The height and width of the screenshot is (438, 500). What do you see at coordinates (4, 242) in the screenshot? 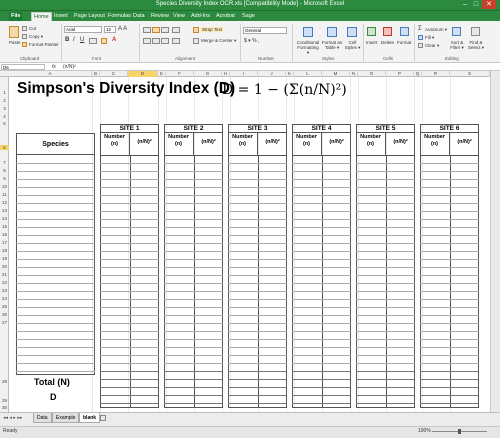
I see `row-header-17: 17` at bounding box center [4, 242].